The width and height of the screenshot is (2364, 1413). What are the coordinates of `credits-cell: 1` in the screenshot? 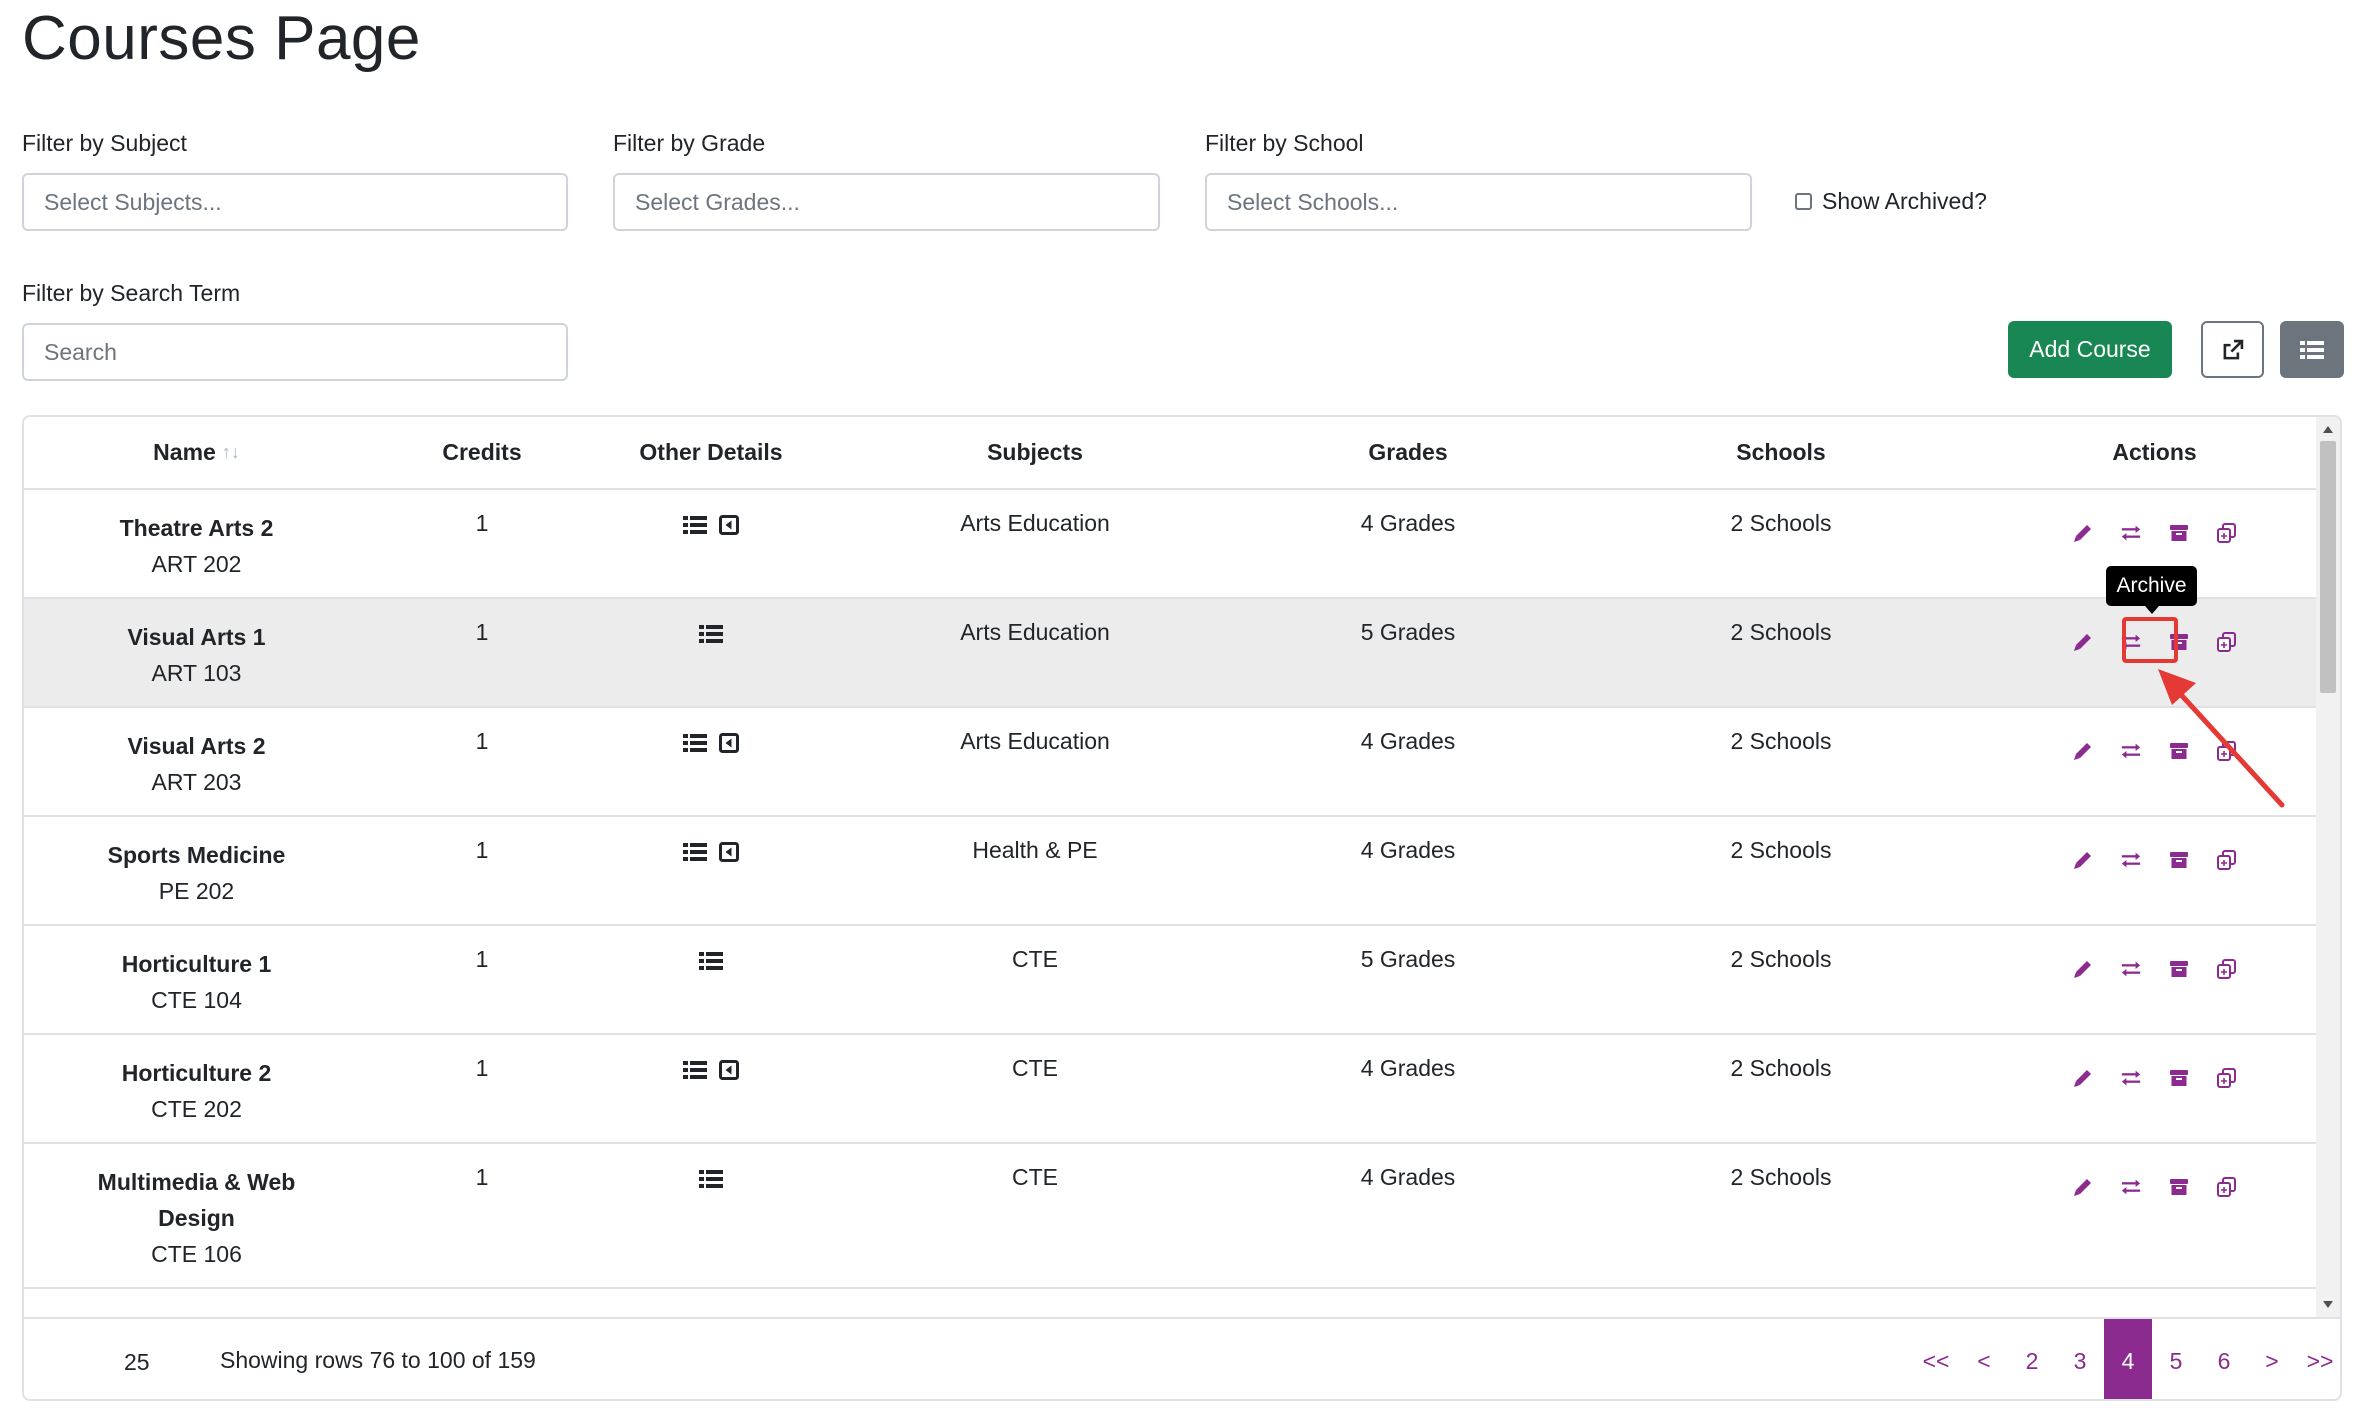 It's located at (482, 1068).